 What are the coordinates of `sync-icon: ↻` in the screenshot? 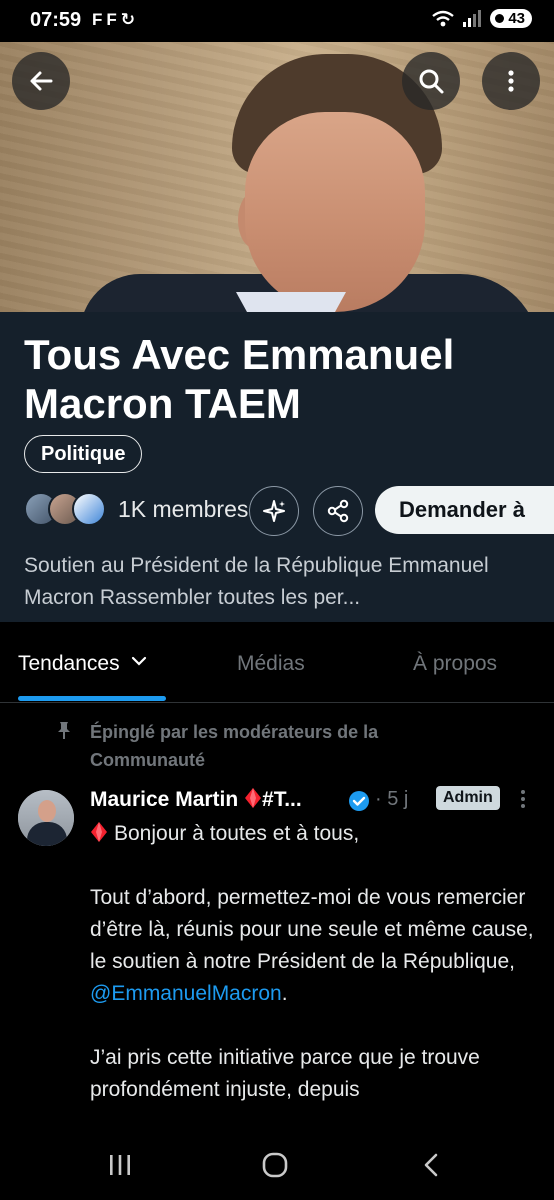 It's located at (128, 19).